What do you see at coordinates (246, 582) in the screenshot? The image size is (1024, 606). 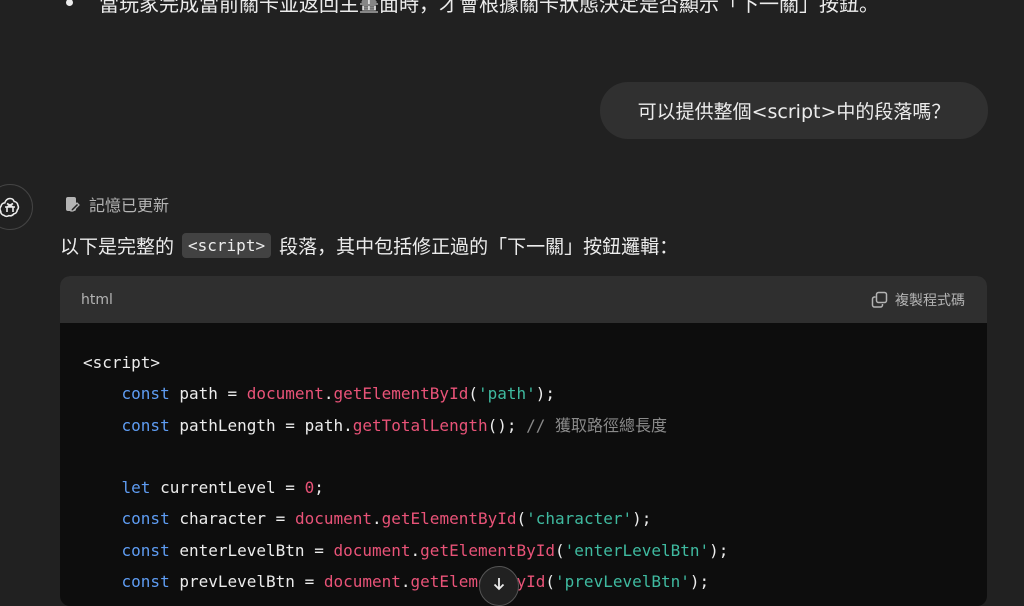 I see `code-token: prevLevelBtn =` at bounding box center [246, 582].